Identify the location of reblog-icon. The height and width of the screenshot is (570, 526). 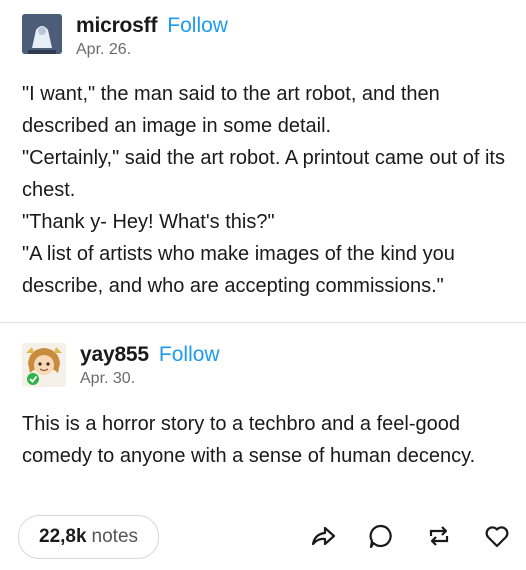
(439, 536).